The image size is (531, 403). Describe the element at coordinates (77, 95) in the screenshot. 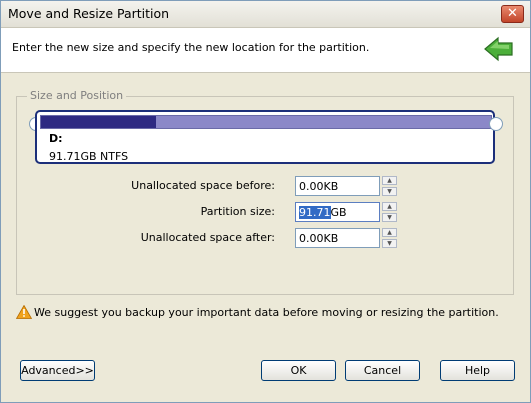

I see `group-label: Size and Position` at that location.